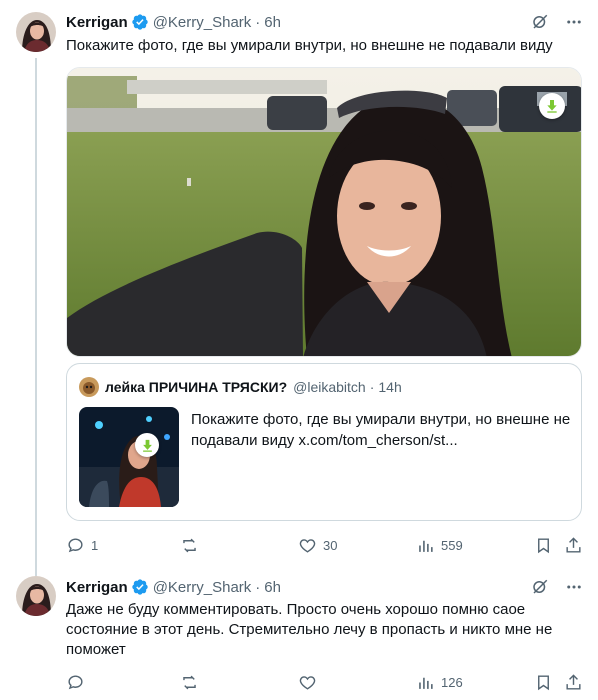 Image resolution: width=598 pixels, height=700 pixels. What do you see at coordinates (325, 682) in the screenshot?
I see `tweet-action-bar: 126` at bounding box center [325, 682].